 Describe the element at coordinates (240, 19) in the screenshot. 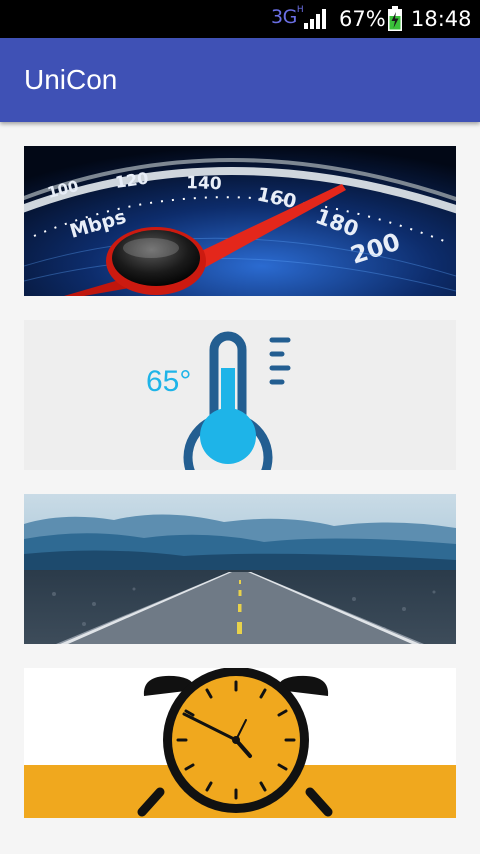

I see `status-bar: 3GH 67% 18:48` at that location.